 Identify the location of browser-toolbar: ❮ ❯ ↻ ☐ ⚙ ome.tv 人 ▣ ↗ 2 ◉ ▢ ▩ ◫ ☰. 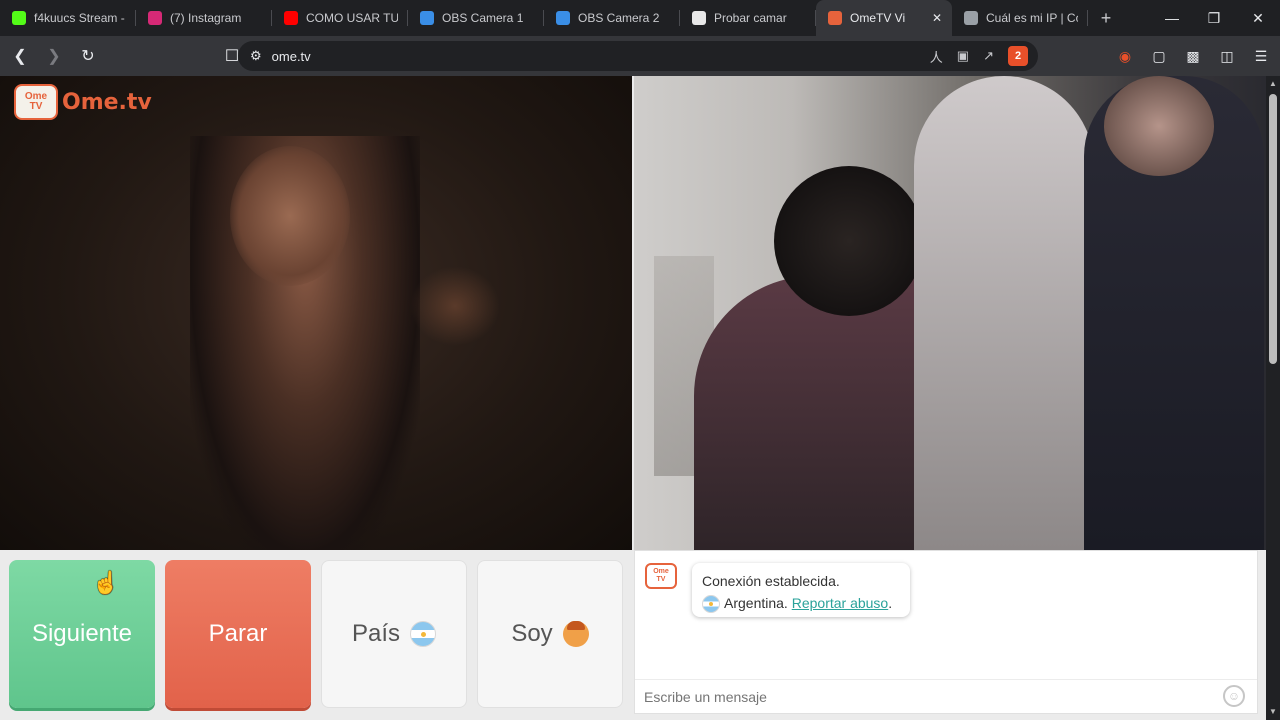
(640, 56).